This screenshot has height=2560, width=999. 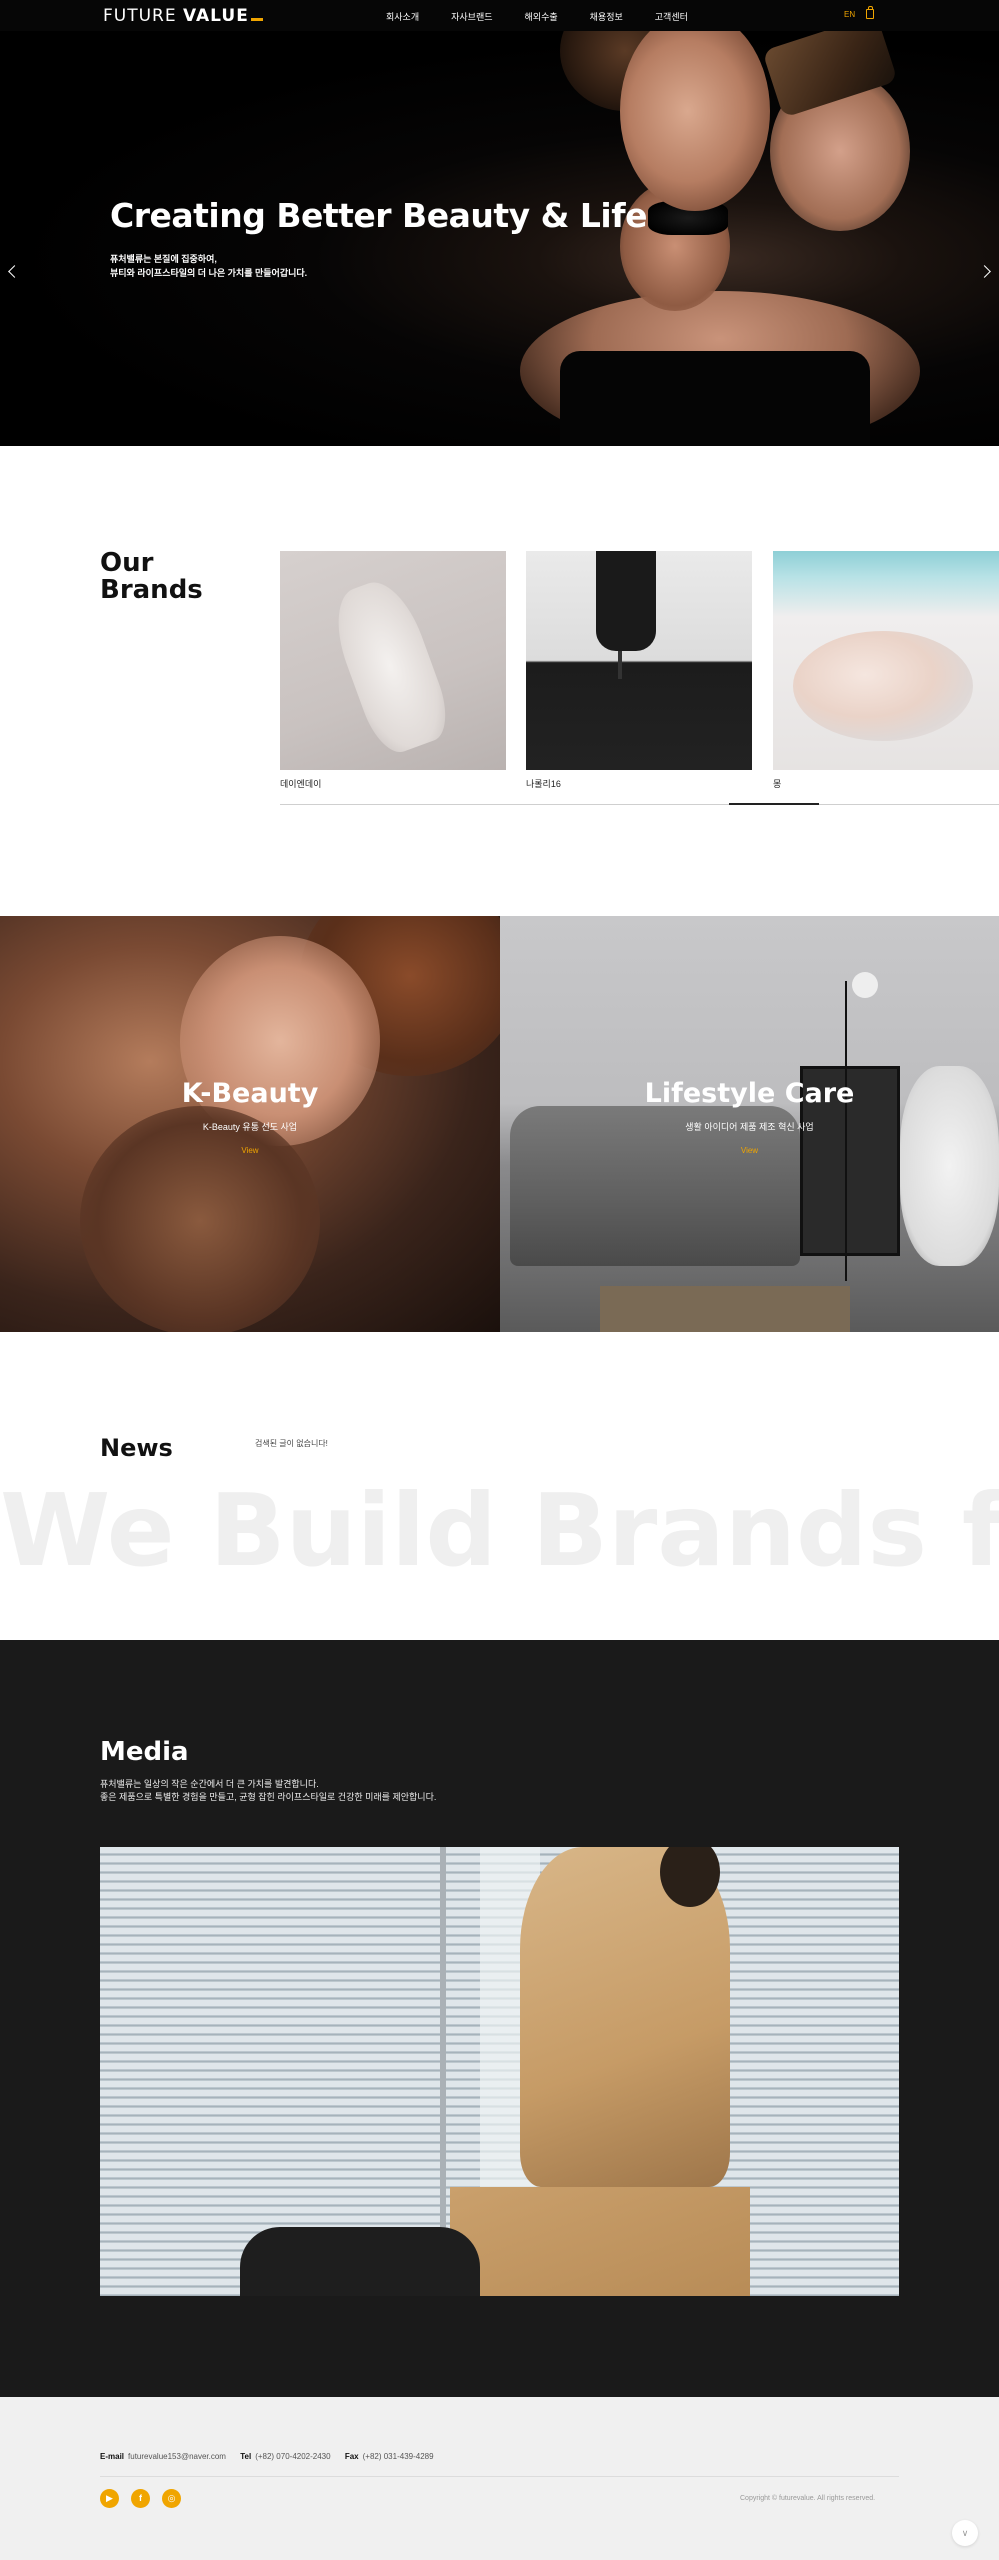 I want to click on hero-image-face, so click(x=695, y=121).